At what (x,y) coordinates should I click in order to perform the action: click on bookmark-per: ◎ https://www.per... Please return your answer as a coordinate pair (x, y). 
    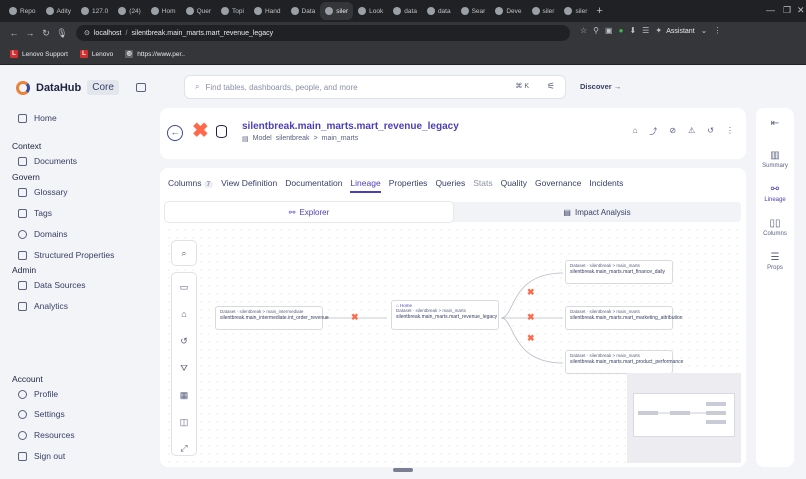
    Looking at the image, I should click on (155, 54).